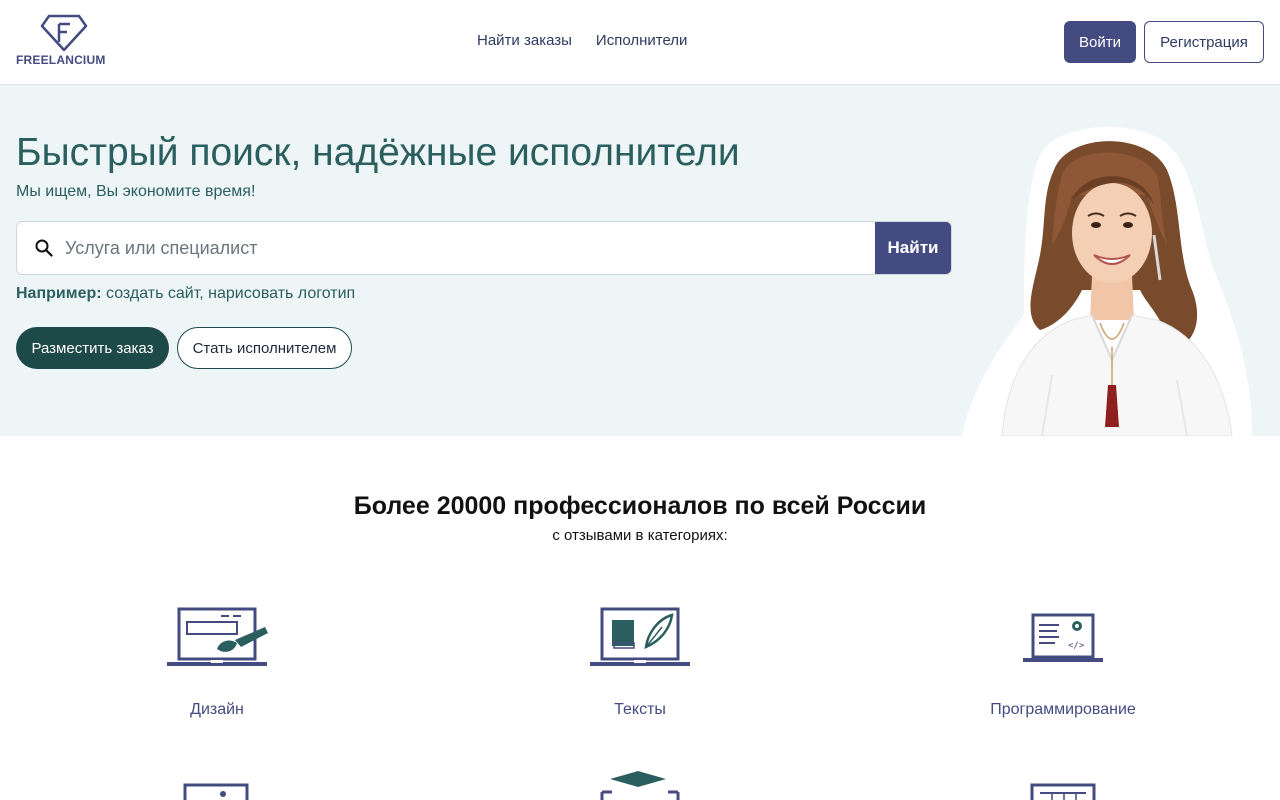 The width and height of the screenshot is (1280, 800). Describe the element at coordinates (640, 535) in the screenshot. I see `stats-subtitle: с отзывами в категориях:` at that location.